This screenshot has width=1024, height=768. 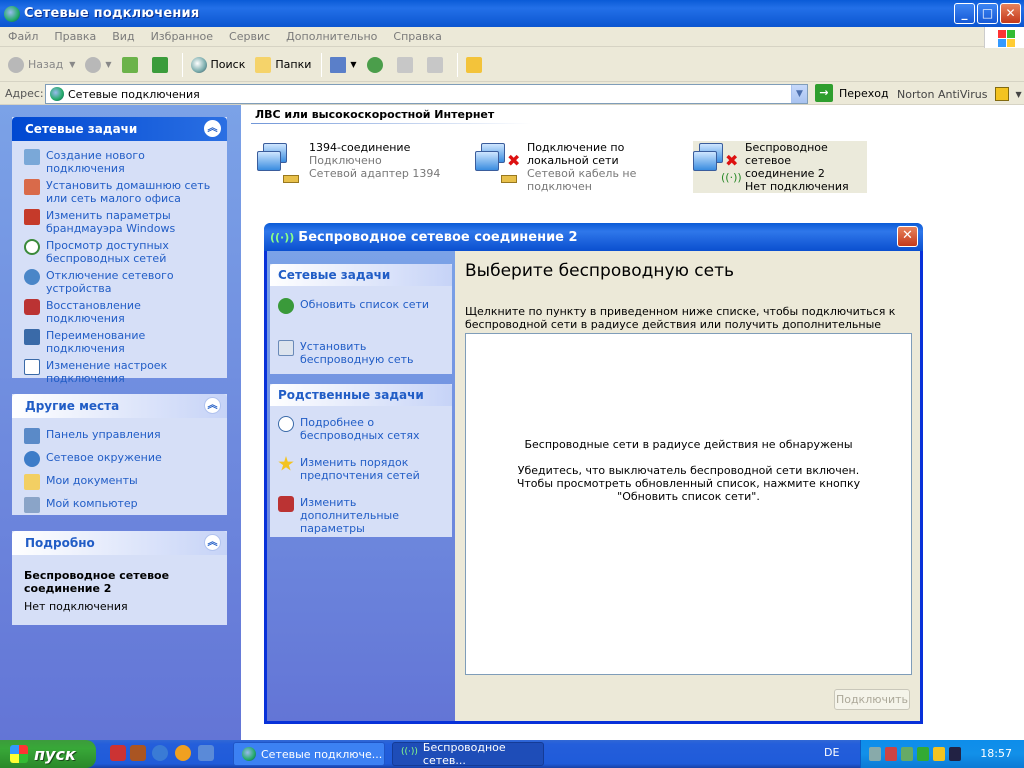 What do you see at coordinates (120, 282) in the screenshot?
I see `task-disable-device: Отключение сетевого устройства` at bounding box center [120, 282].